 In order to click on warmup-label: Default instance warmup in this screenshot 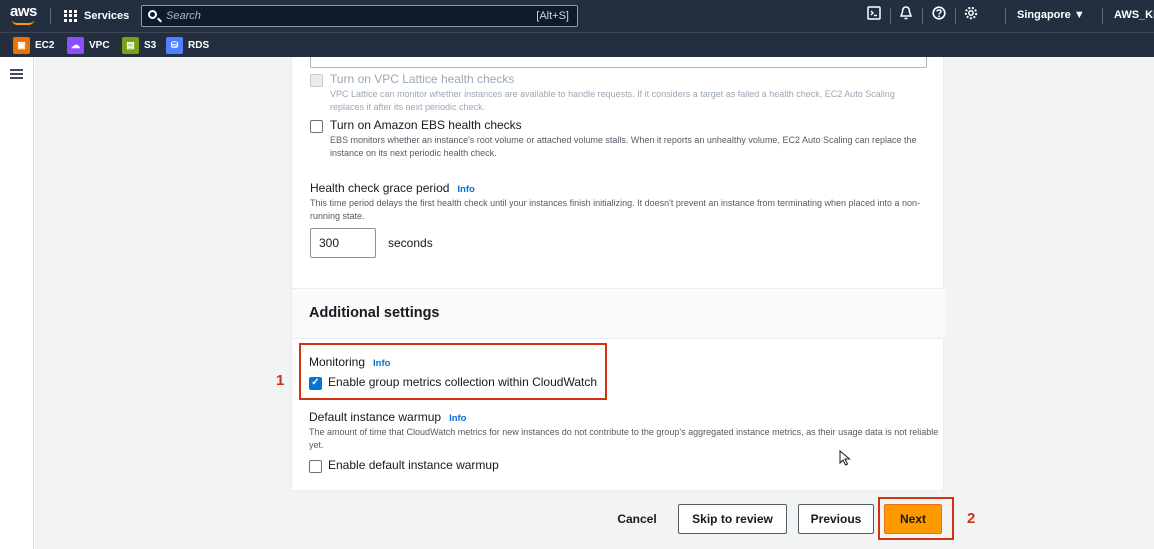, I will do `click(375, 417)`.